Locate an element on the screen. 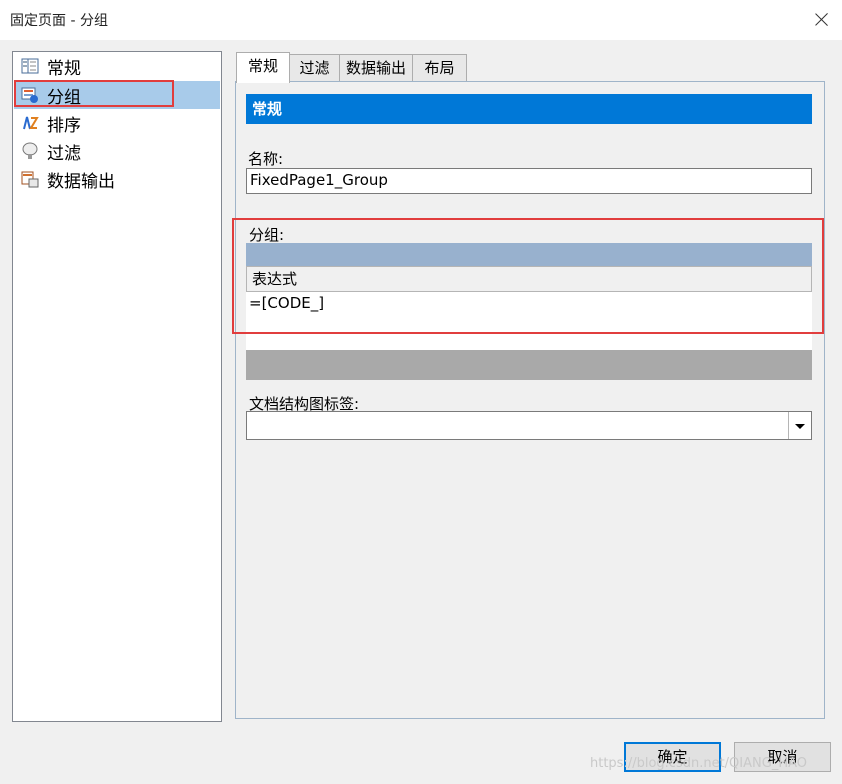  chevron-down-icon is located at coordinates (799, 425).